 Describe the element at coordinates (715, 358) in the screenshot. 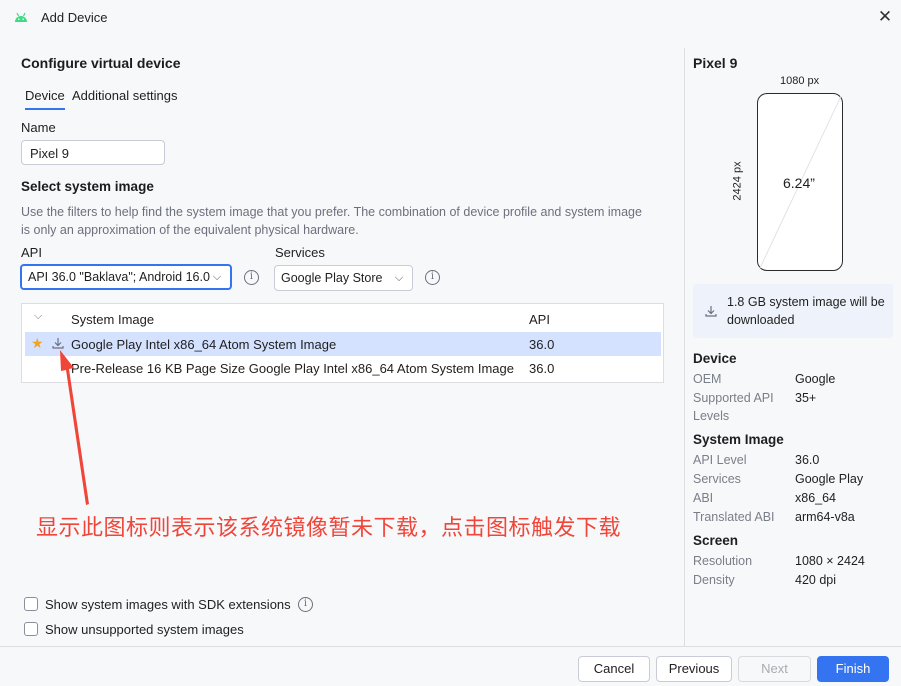

I see `device-section-title: Device` at that location.